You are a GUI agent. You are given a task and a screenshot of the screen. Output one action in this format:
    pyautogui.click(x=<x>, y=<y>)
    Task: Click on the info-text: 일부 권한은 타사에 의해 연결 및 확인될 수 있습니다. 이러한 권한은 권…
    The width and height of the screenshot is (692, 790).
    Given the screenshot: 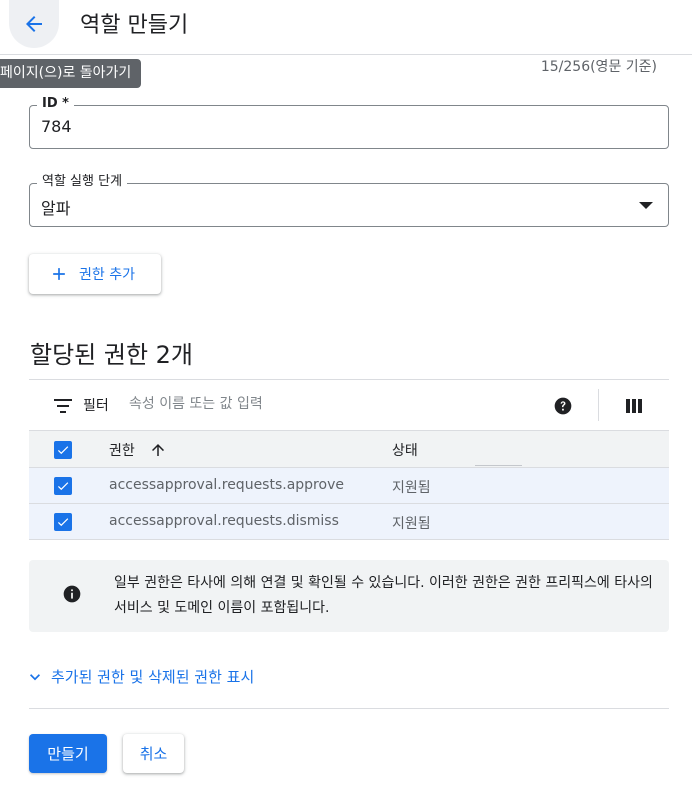 What is the action you would take?
    pyautogui.click(x=383, y=595)
    